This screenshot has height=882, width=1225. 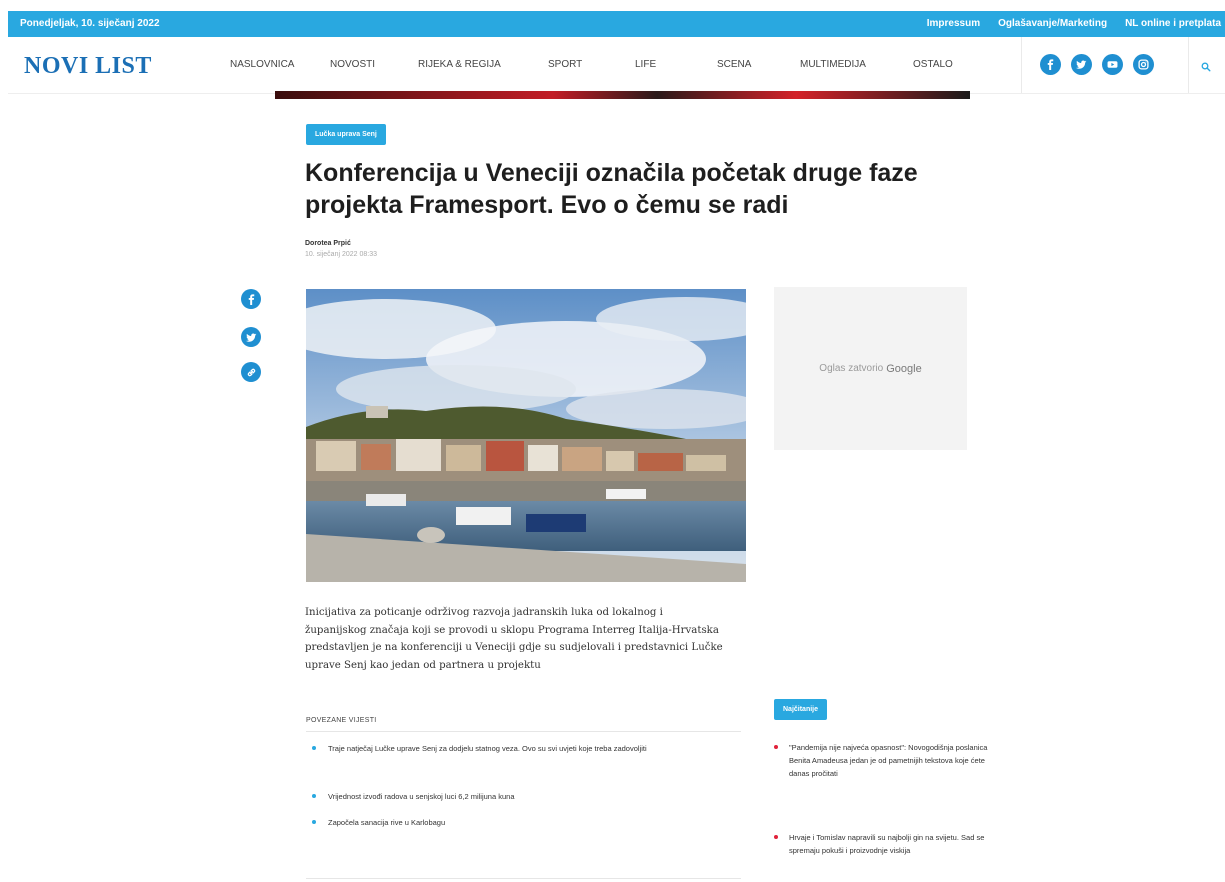 What do you see at coordinates (645, 64) in the screenshot?
I see `menu-item-life: LIFE` at bounding box center [645, 64].